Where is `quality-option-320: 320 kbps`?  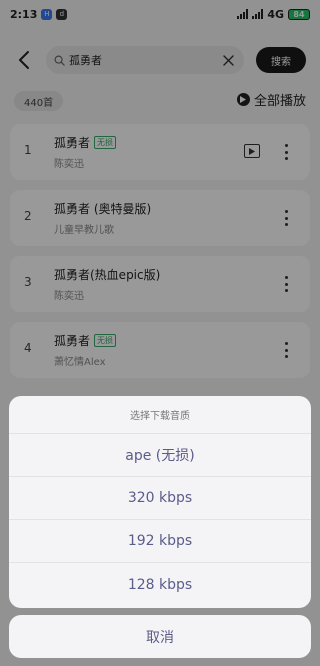
quality-option-320: 320 kbps is located at coordinates (160, 498).